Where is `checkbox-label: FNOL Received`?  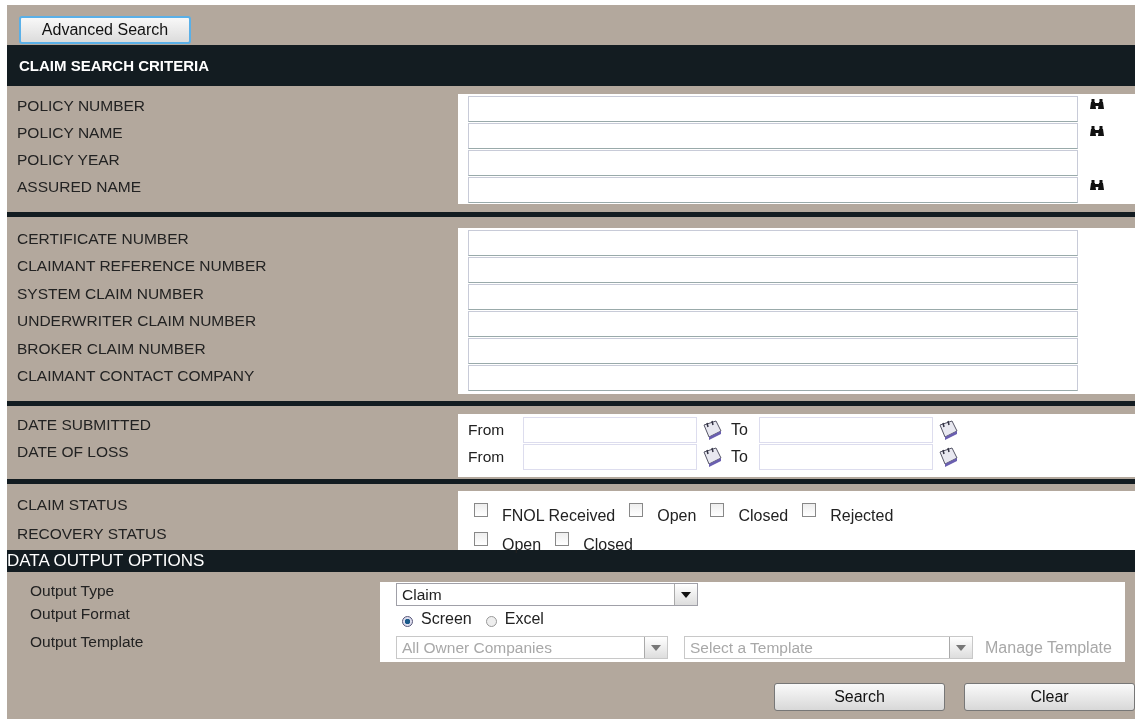 checkbox-label: FNOL Received is located at coordinates (559, 515).